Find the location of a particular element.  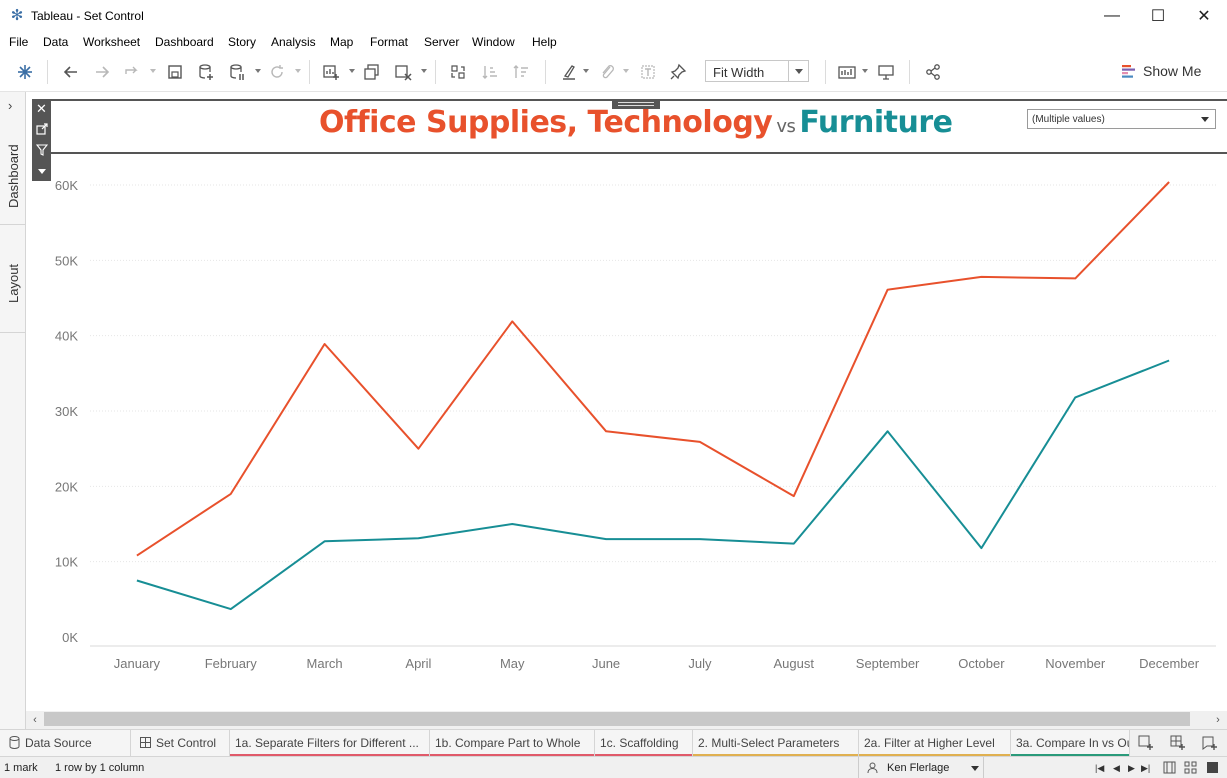

x-tick-label: April is located at coordinates (418, 663).